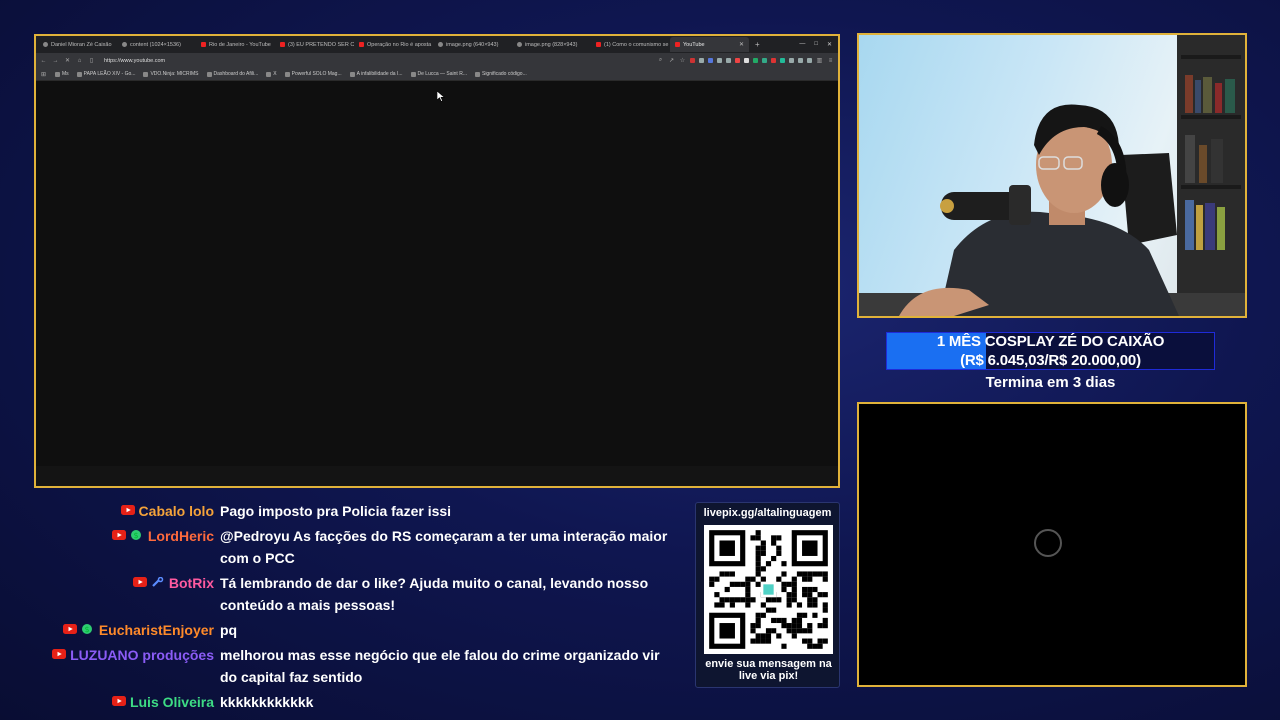  I want to click on livepix-url: livepix.gg/altalinguagem, so click(767, 513).